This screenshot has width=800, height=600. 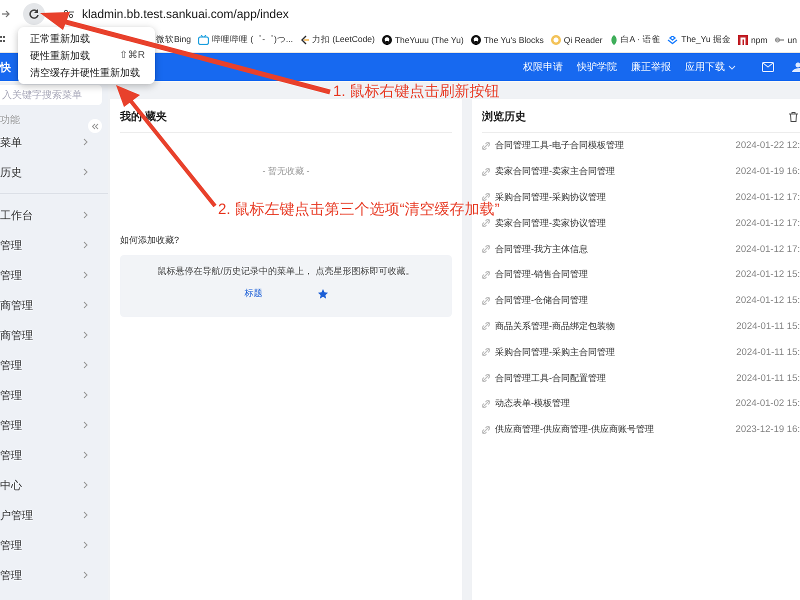 I want to click on sidebar-item: 菜单, so click(x=54, y=142).